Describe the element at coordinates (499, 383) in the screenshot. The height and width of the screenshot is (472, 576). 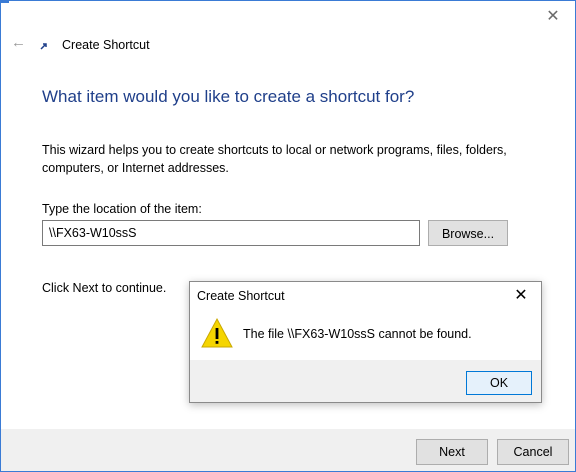
I see `ok-button: OK` at that location.